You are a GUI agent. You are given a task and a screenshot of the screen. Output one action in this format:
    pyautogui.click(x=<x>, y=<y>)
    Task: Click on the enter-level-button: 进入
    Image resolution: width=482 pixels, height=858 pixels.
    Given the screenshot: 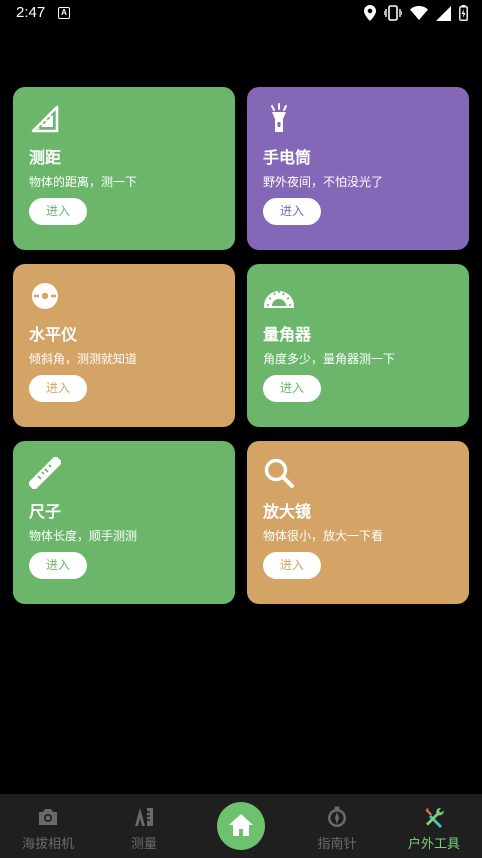 What is the action you would take?
    pyautogui.click(x=58, y=388)
    